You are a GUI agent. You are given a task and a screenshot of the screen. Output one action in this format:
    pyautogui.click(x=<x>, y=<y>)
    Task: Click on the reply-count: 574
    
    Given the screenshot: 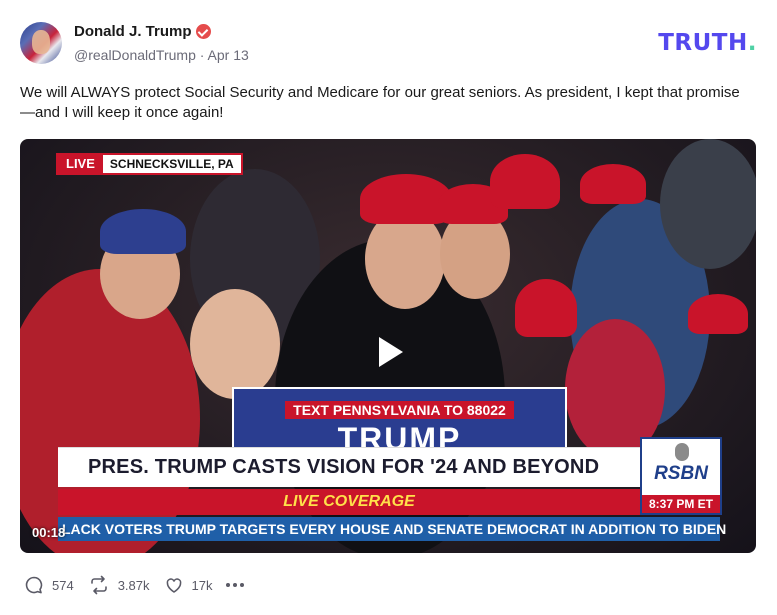 What is the action you would take?
    pyautogui.click(x=63, y=585)
    